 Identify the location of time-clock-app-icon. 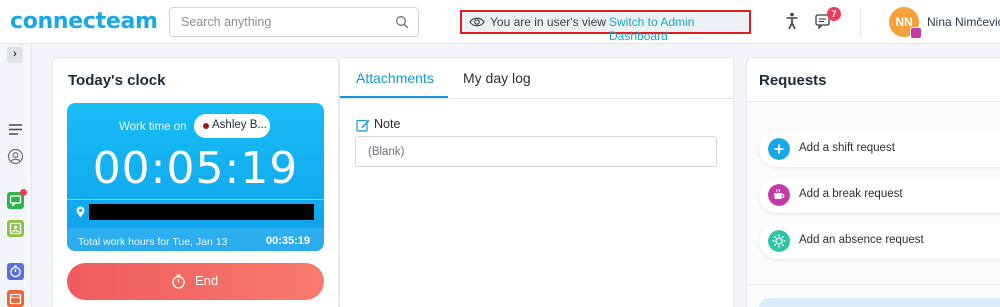
(15, 271).